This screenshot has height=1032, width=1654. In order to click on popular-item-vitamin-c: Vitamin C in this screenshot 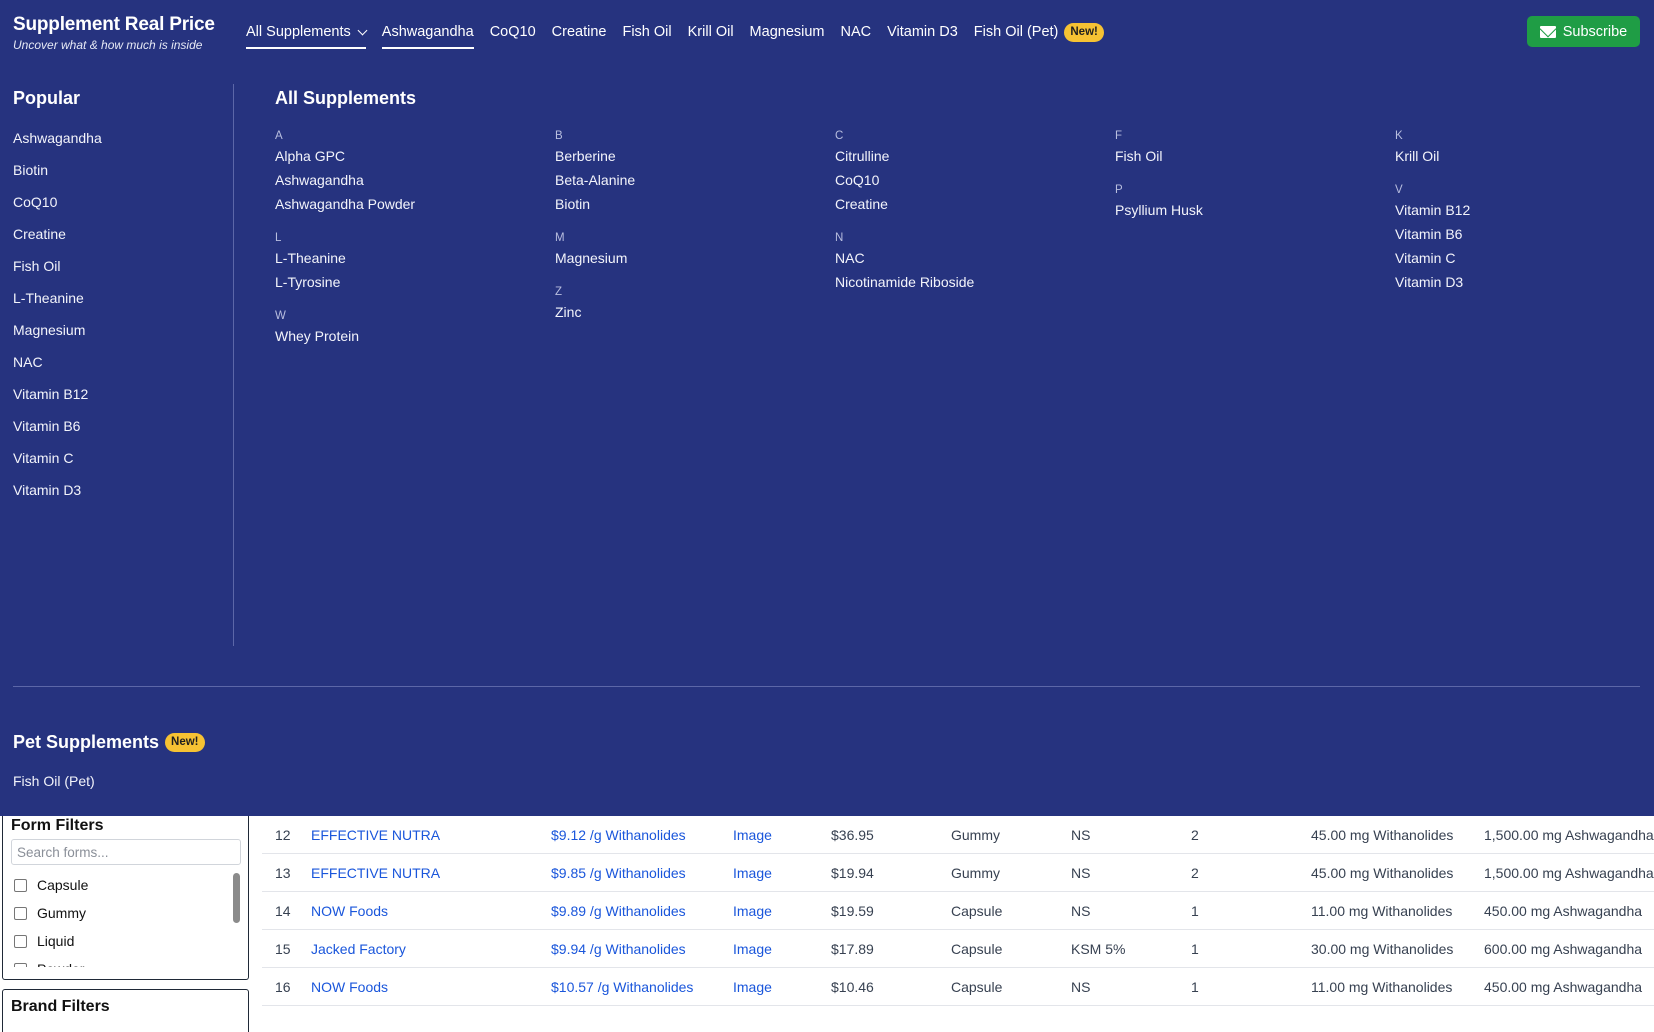, I will do `click(113, 458)`.